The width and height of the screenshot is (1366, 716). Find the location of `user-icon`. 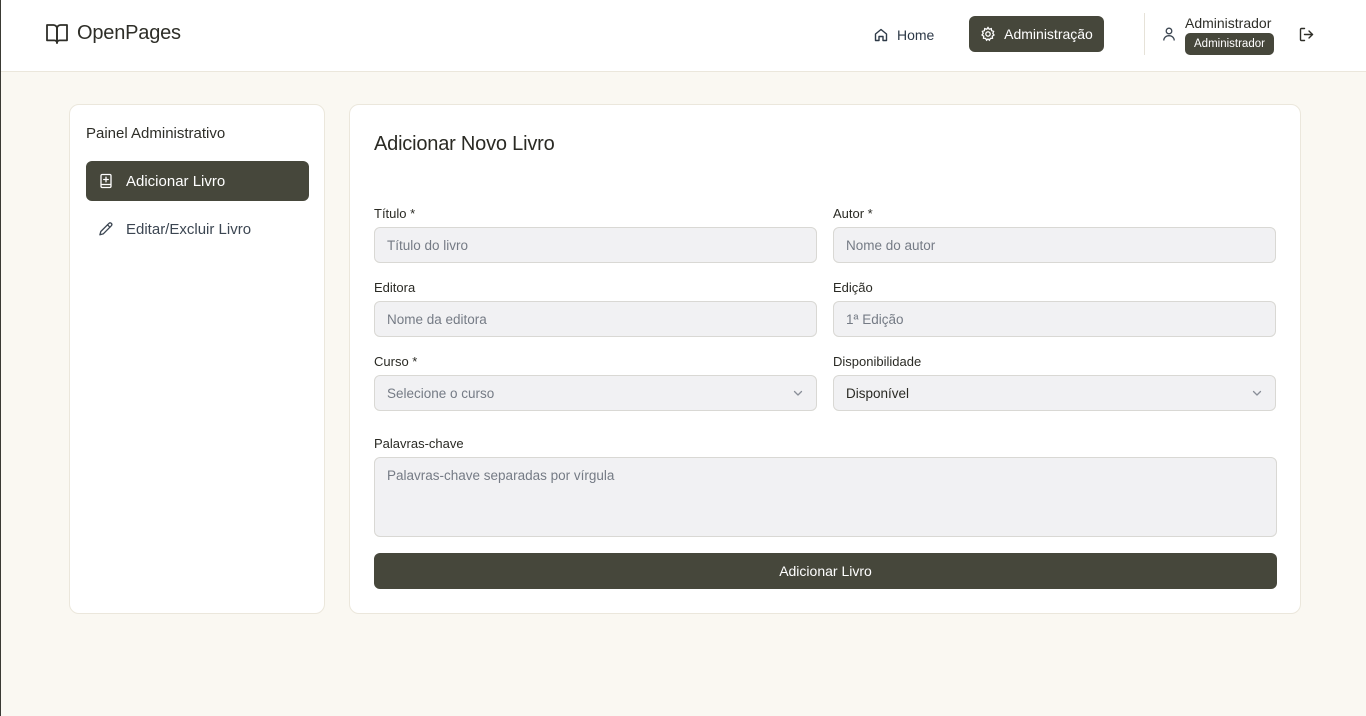

user-icon is located at coordinates (1169, 34).